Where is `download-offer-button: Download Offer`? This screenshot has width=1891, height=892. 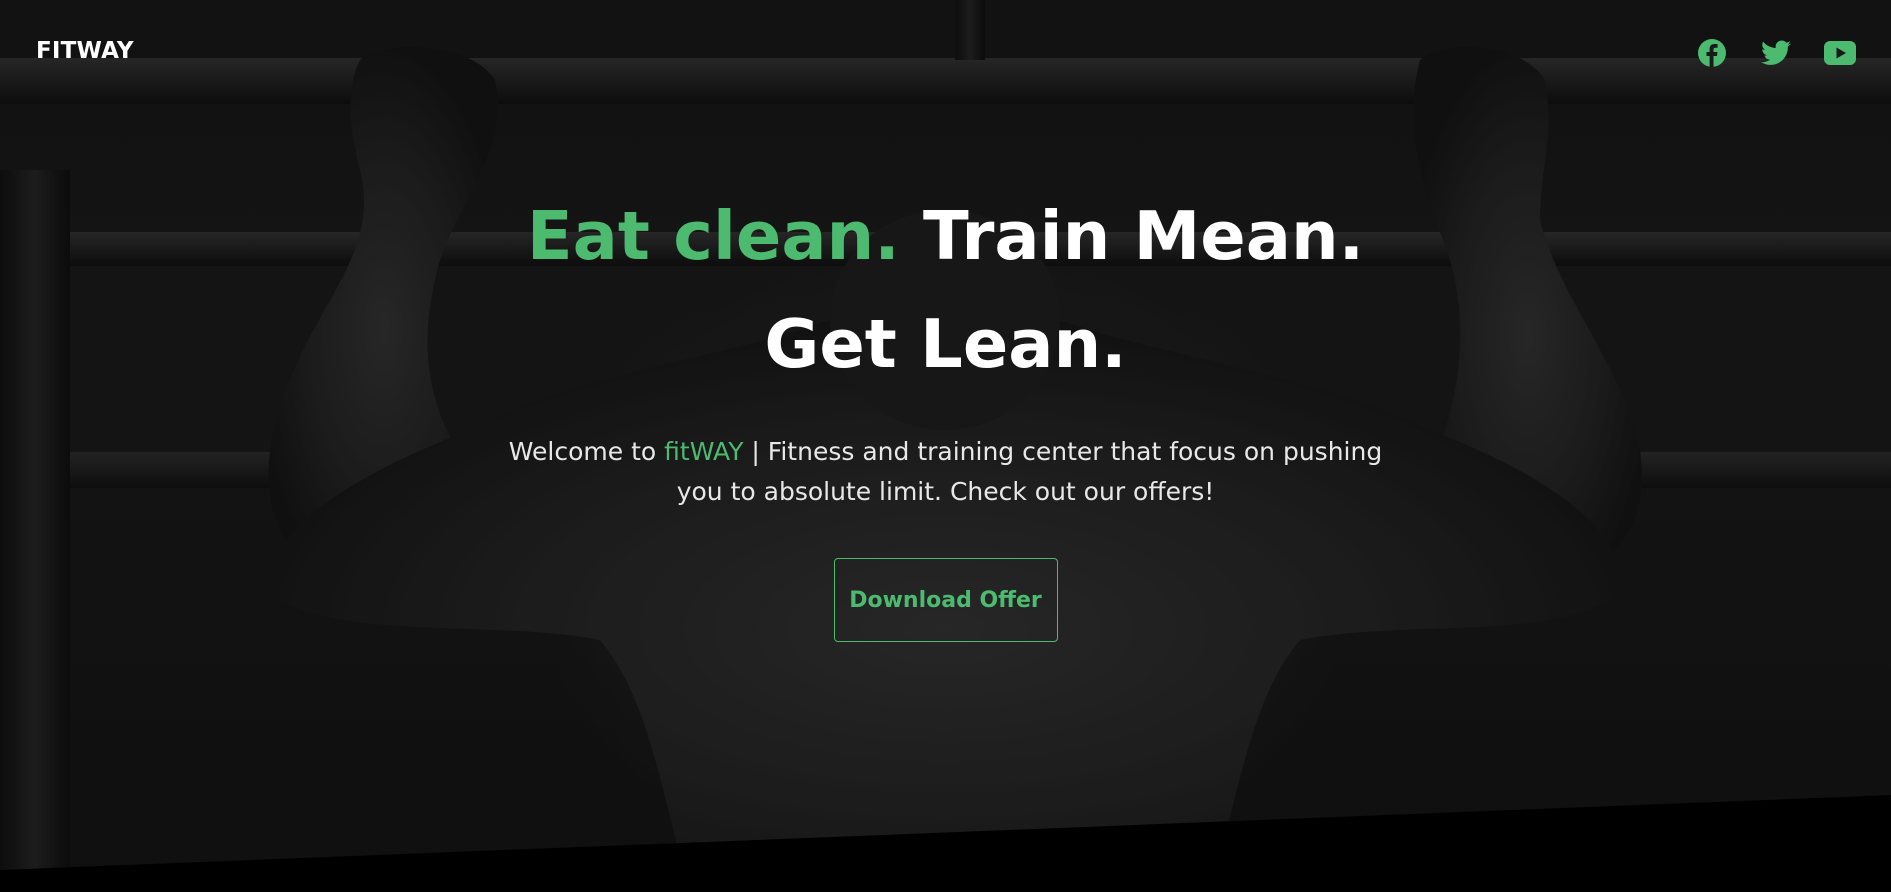
download-offer-button: Download Offer is located at coordinates (945, 600).